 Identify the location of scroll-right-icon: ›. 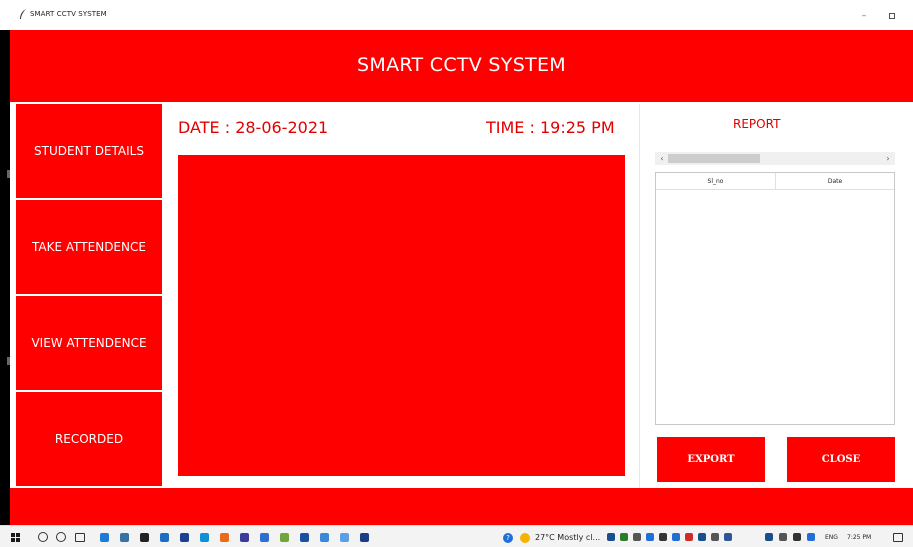
(888, 158).